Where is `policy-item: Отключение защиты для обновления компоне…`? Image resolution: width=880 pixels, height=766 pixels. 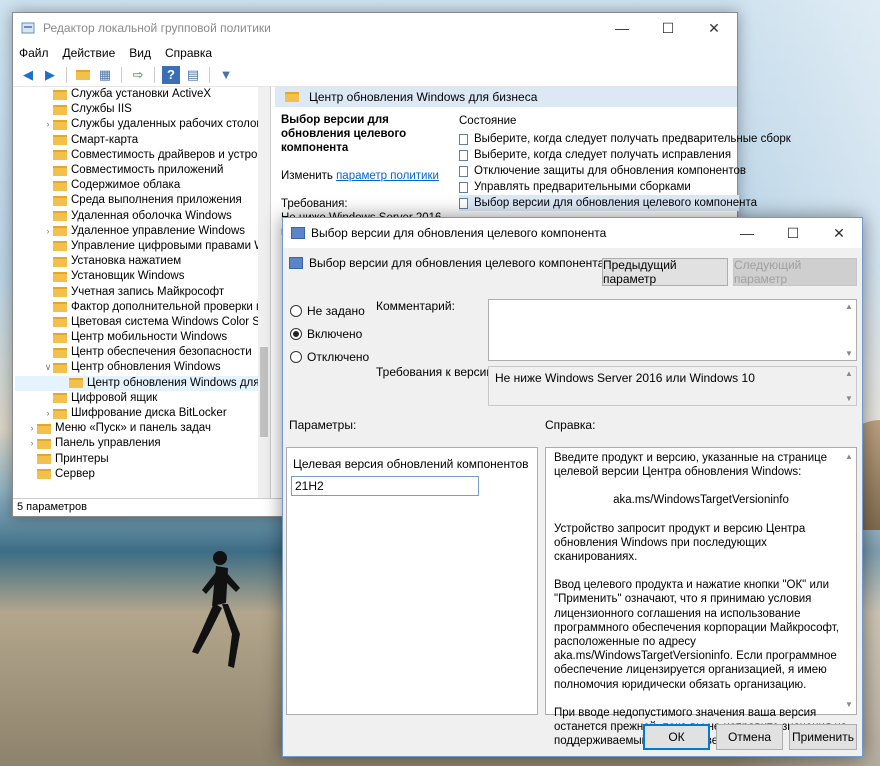
policy-item: Отключение защиты для обновления компоне… is located at coordinates (602, 171).